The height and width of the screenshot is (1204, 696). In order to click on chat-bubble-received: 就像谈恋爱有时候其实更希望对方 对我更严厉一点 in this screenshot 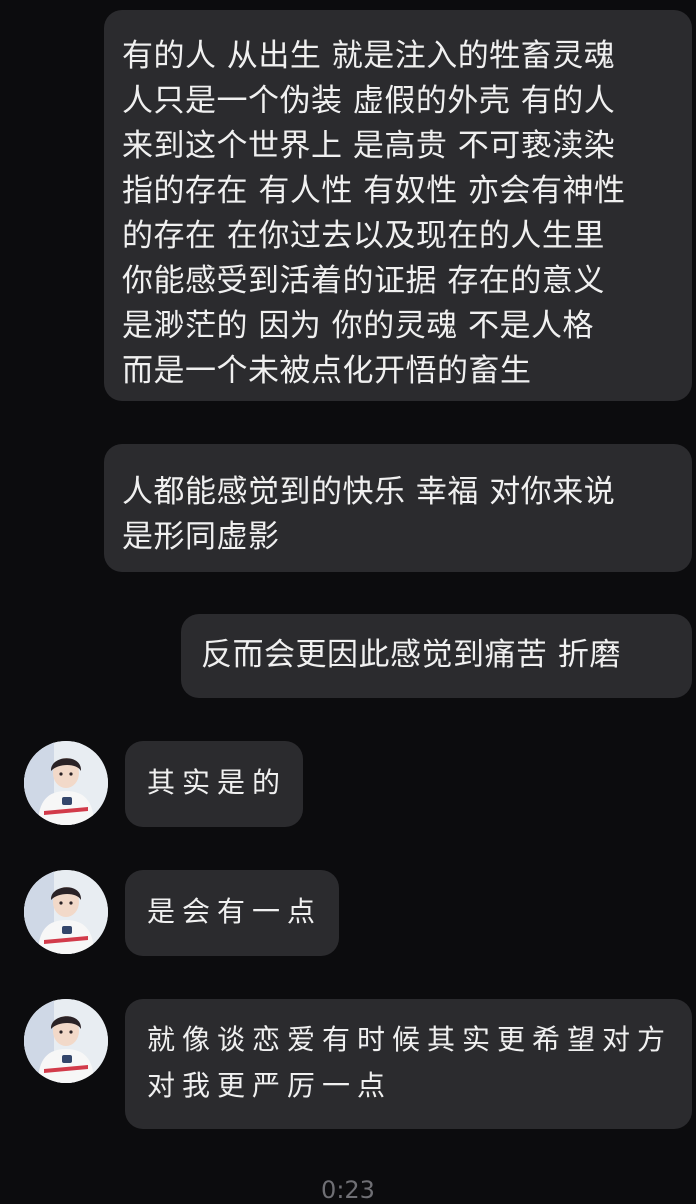, I will do `click(408, 1064)`.